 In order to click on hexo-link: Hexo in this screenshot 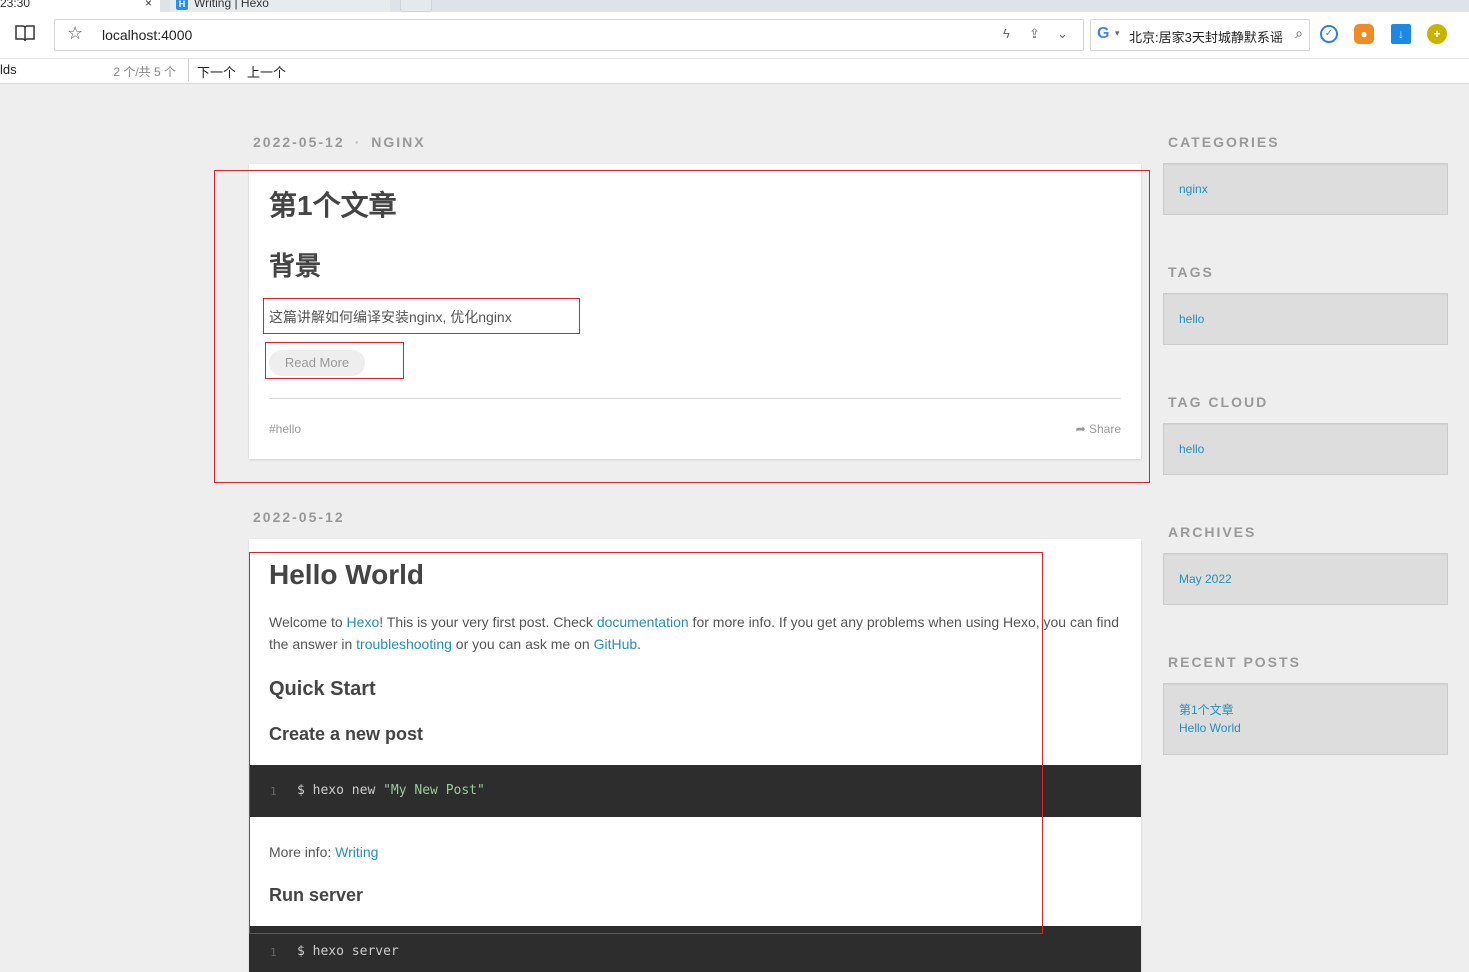, I will do `click(363, 622)`.